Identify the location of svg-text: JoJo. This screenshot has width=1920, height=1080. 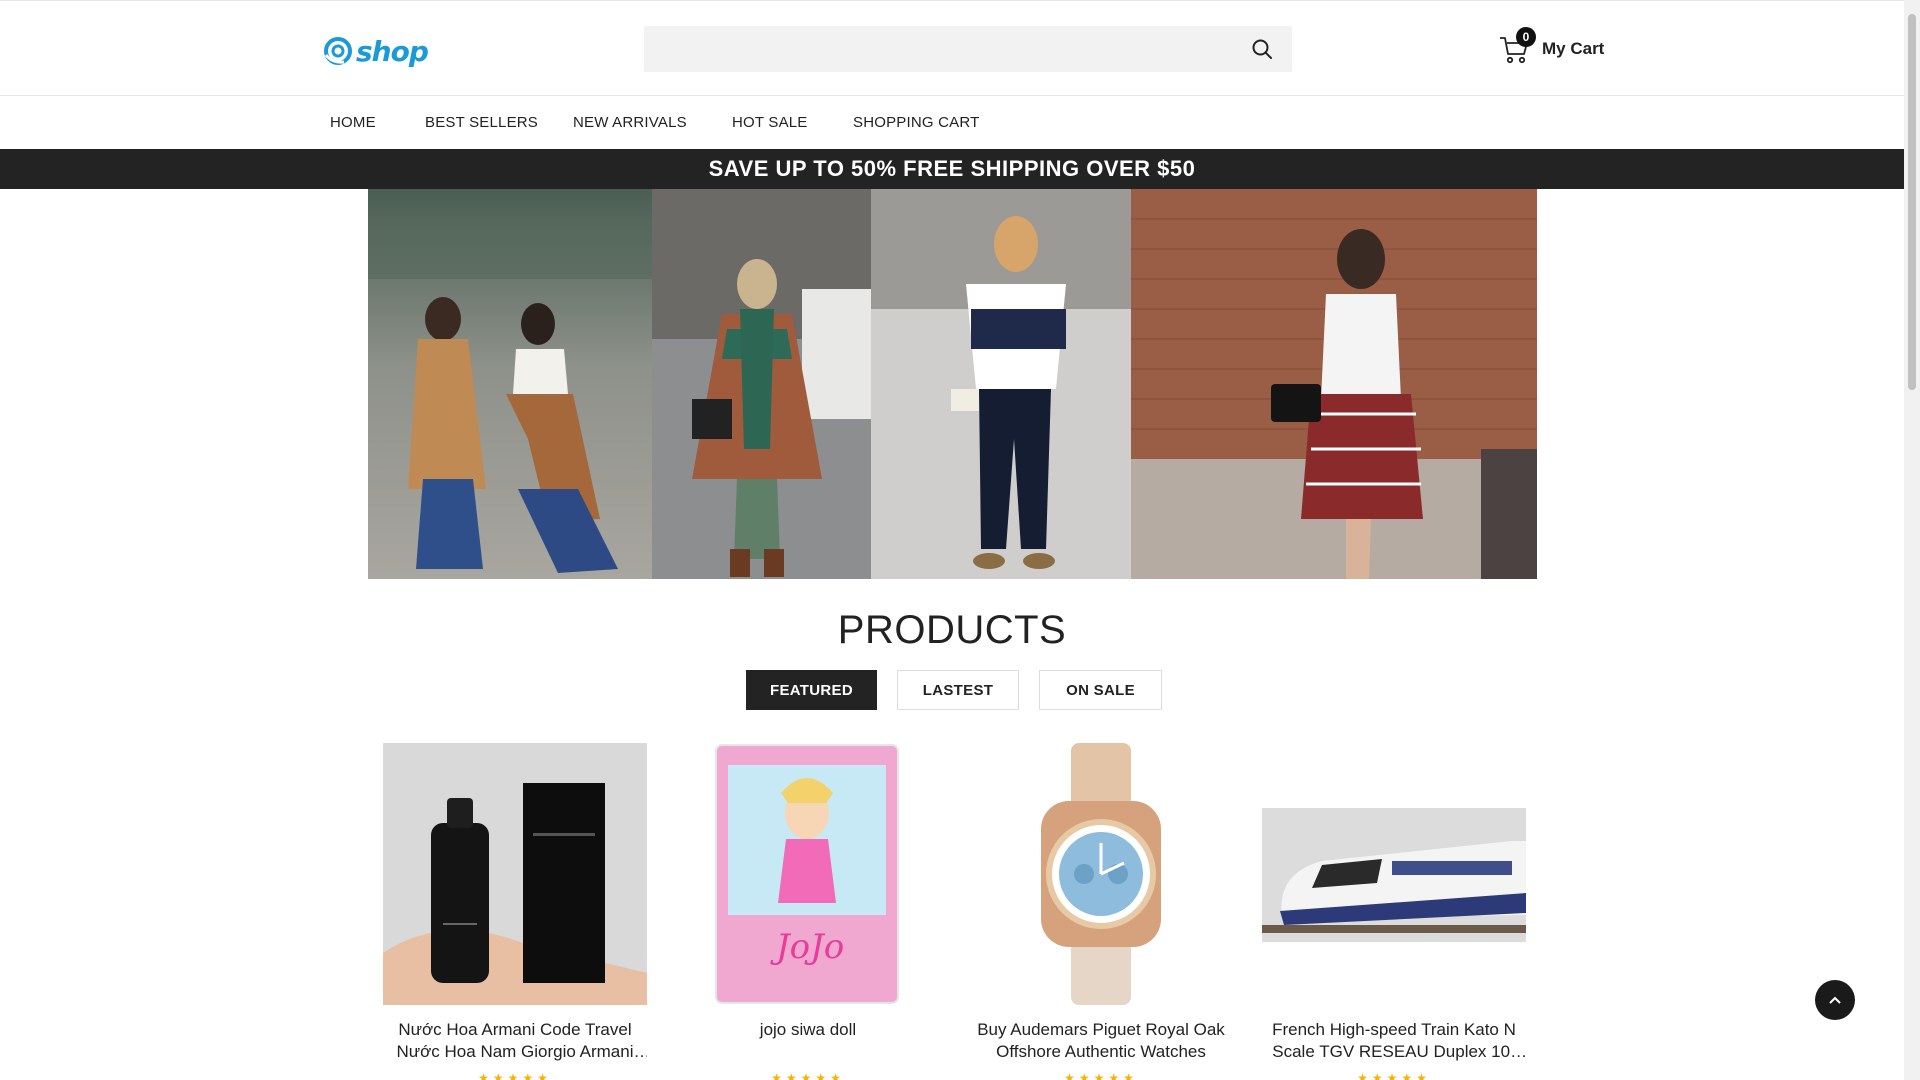
(807, 947).